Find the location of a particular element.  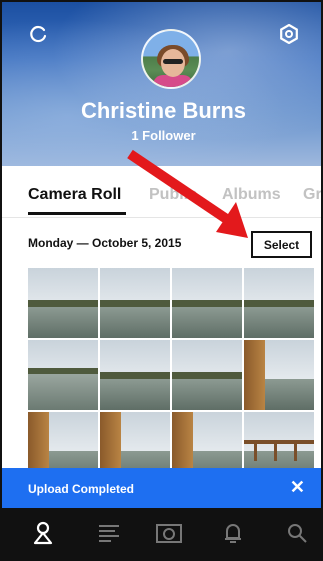

upload-message: Upload Completed is located at coordinates (81, 489).